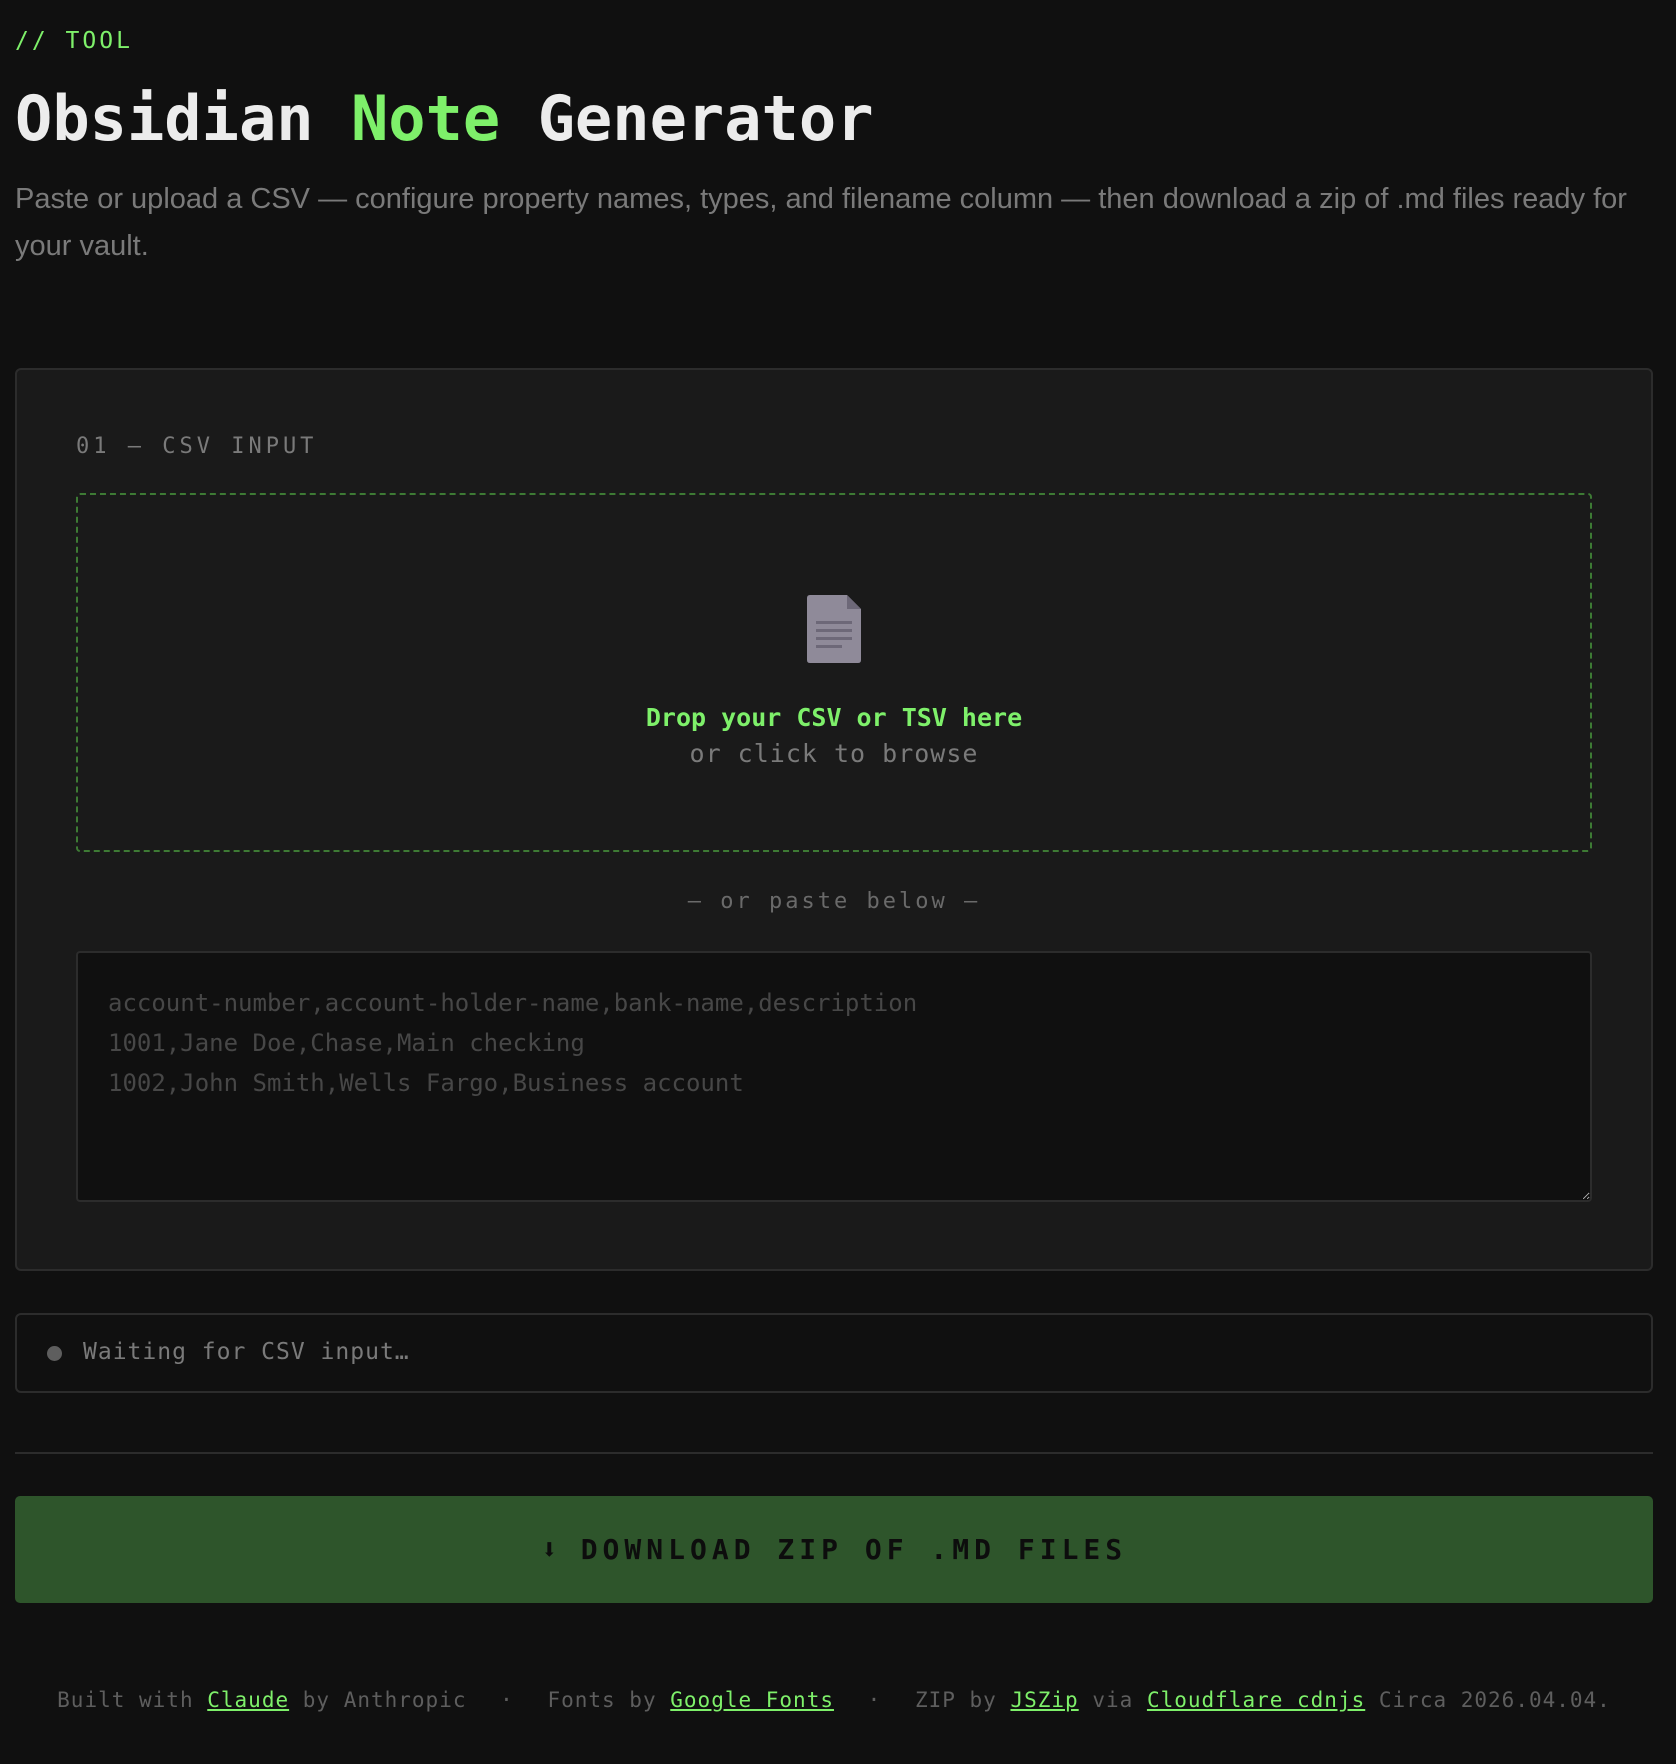 Image resolution: width=1676 pixels, height=1764 pixels. Describe the element at coordinates (834, 753) in the screenshot. I see `dropzone-subtitle: or click to browse` at that location.